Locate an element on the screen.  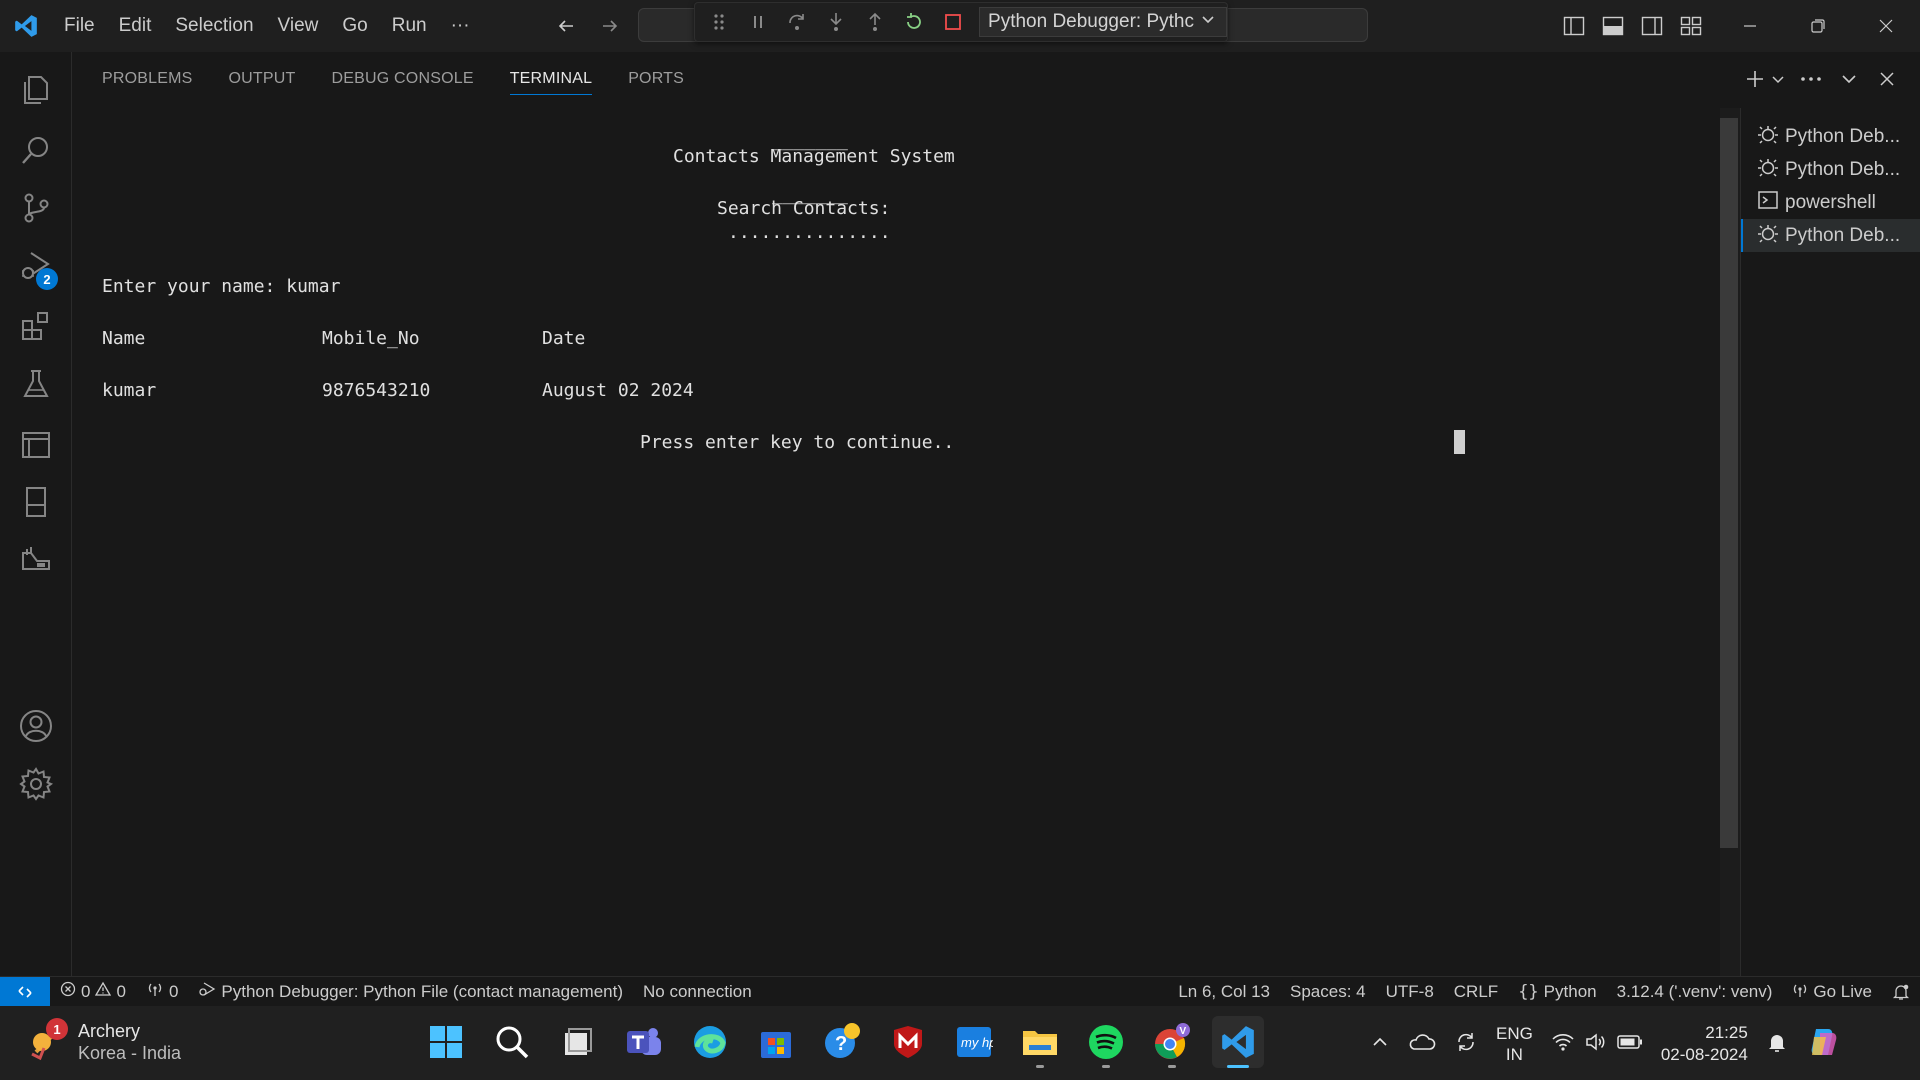
language-indicator: ENG IN is located at coordinates (1514, 1044).